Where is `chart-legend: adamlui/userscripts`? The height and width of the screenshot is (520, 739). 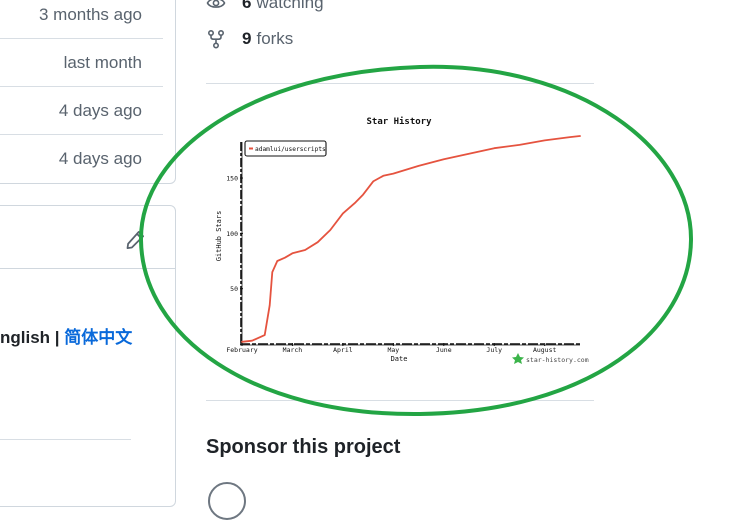 chart-legend: adamlui/userscripts is located at coordinates (285, 148).